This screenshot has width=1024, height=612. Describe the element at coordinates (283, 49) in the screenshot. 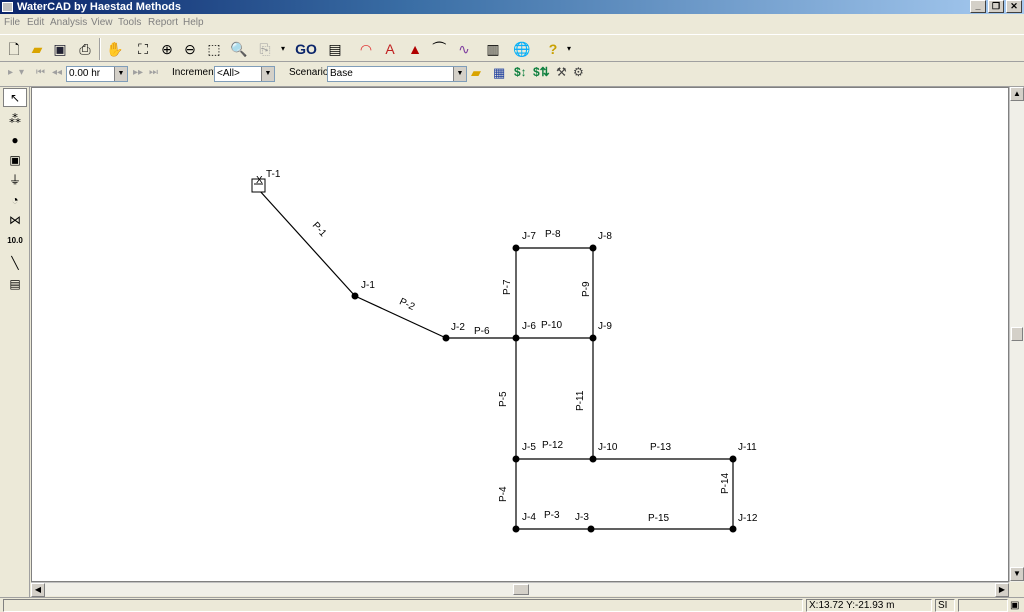

I see `dropdown-arrow-icon: ▾` at that location.